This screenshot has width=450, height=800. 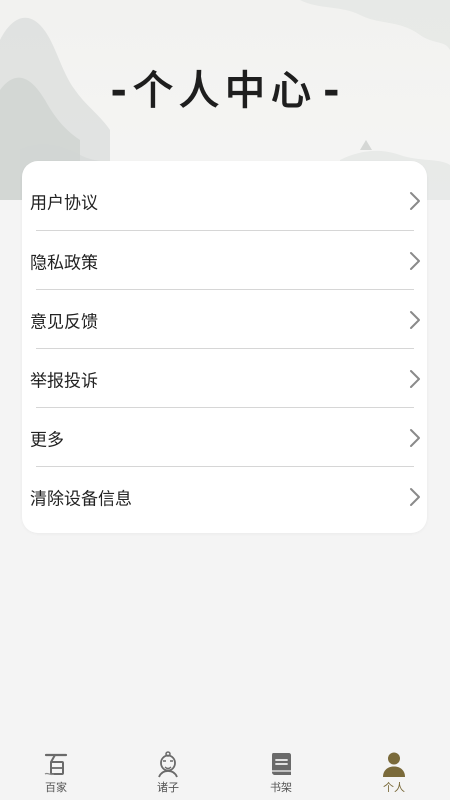 I want to click on title-dash-left: -, so click(x=118, y=91).